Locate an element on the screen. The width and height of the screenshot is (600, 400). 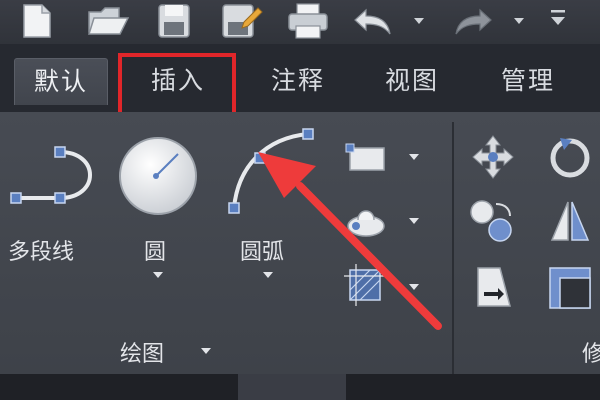
circle-button is located at coordinates (158, 176).